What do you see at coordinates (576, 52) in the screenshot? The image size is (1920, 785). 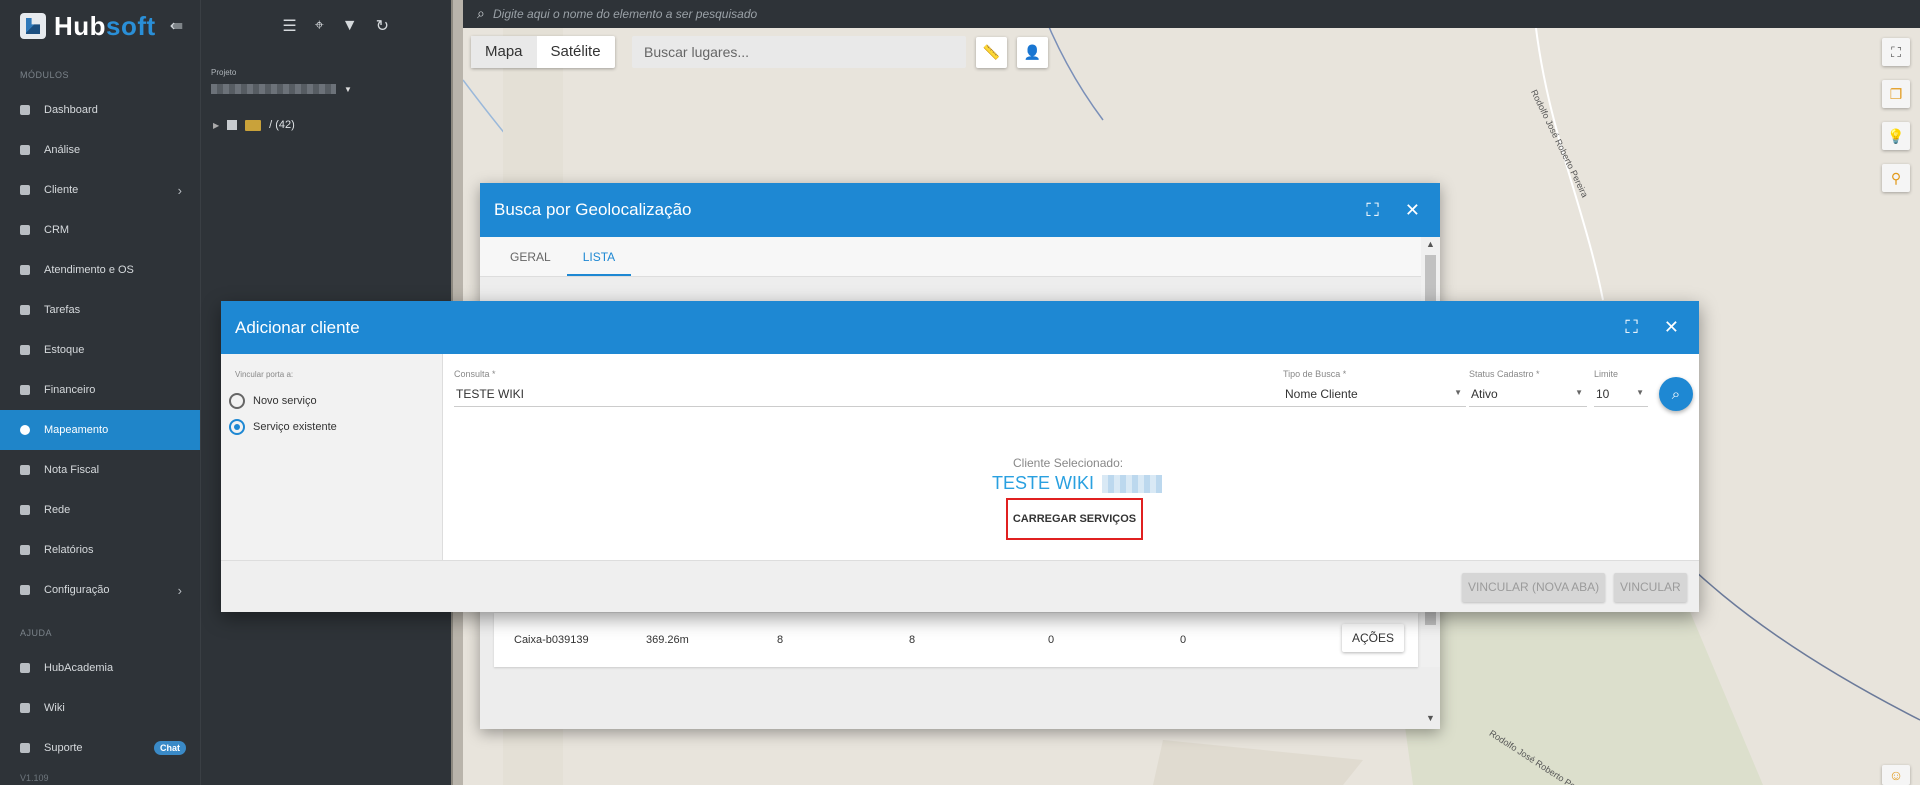 I see `tab-satellite: Satélite` at bounding box center [576, 52].